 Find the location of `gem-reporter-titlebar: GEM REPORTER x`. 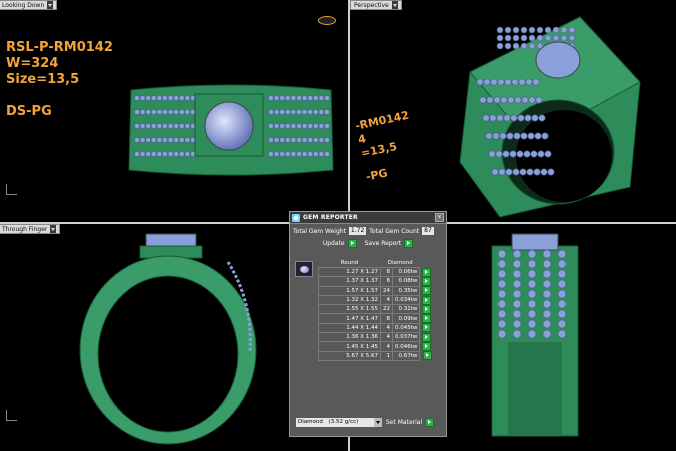

gem-reporter-titlebar: GEM REPORTER x is located at coordinates (368, 218).